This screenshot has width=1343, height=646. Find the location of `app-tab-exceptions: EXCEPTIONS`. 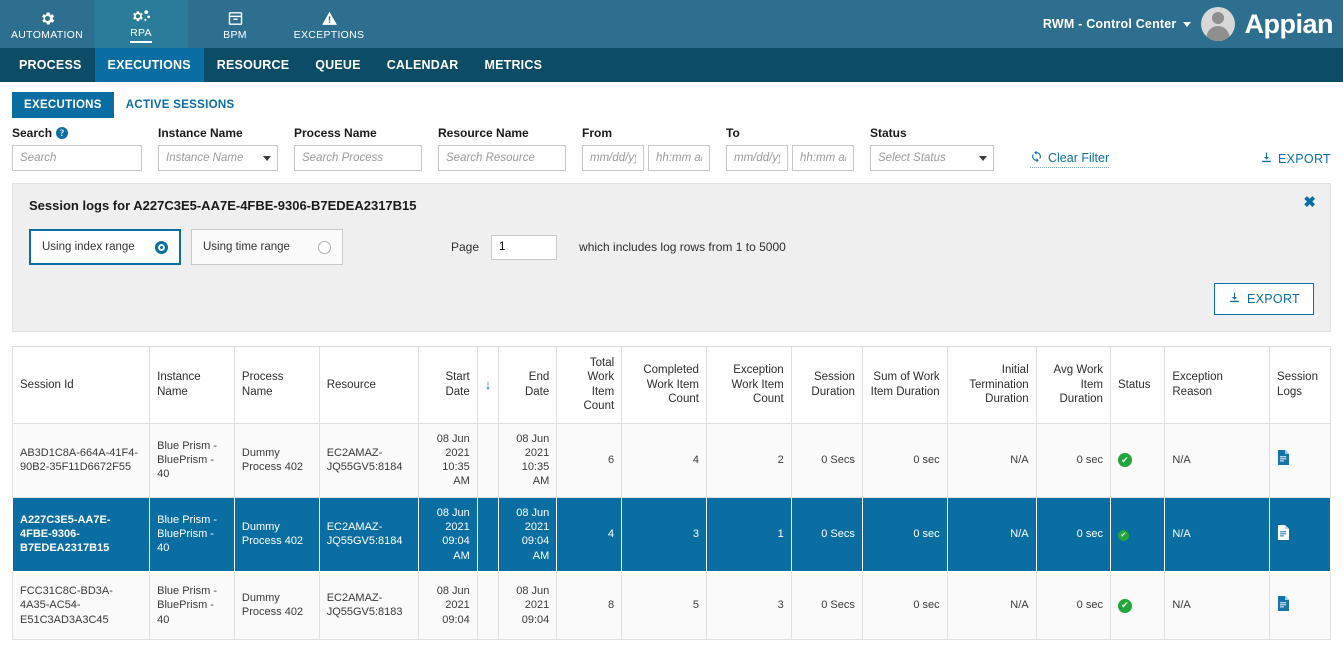

app-tab-exceptions: EXCEPTIONS is located at coordinates (329, 24).